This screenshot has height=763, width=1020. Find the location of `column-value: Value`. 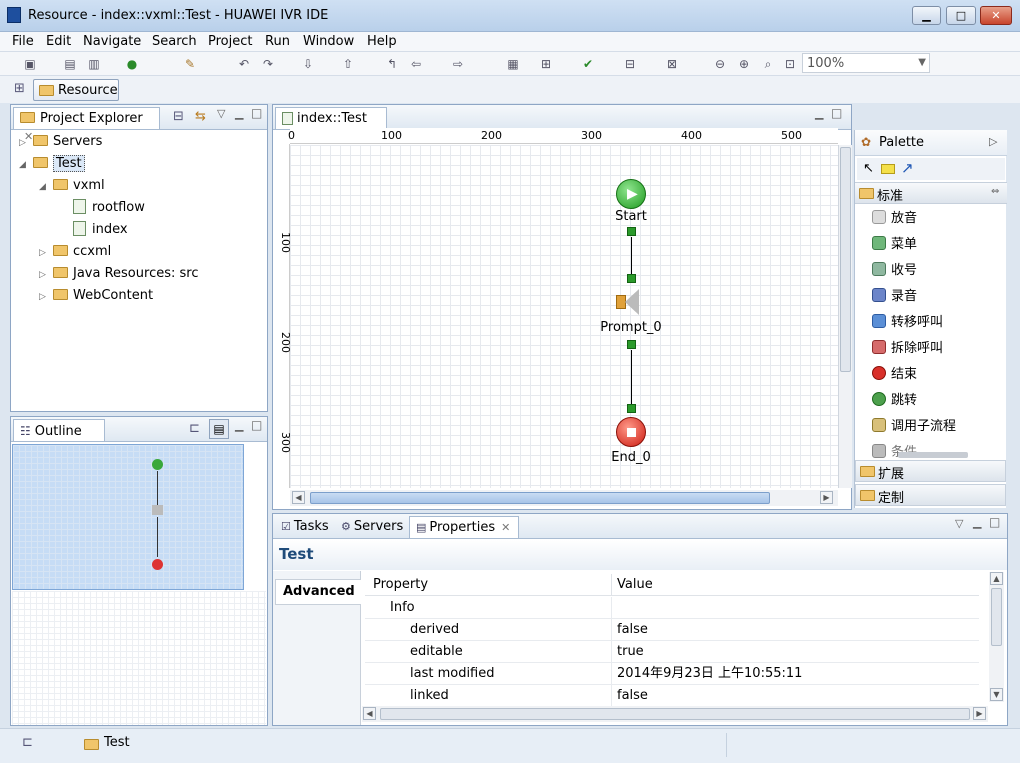

column-value: Value is located at coordinates (635, 584).